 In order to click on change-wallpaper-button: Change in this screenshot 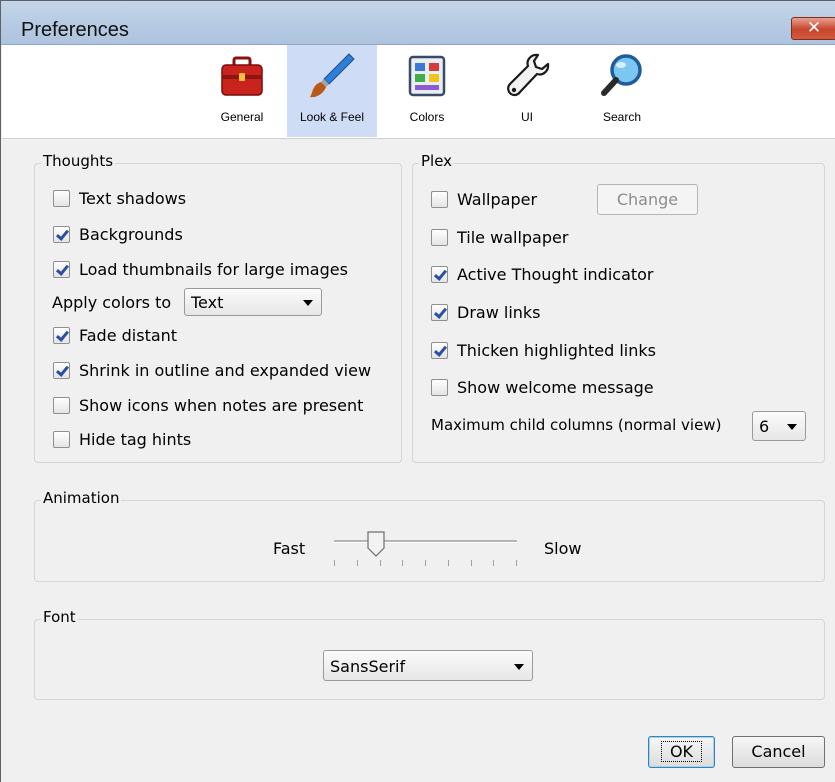, I will do `click(647, 199)`.